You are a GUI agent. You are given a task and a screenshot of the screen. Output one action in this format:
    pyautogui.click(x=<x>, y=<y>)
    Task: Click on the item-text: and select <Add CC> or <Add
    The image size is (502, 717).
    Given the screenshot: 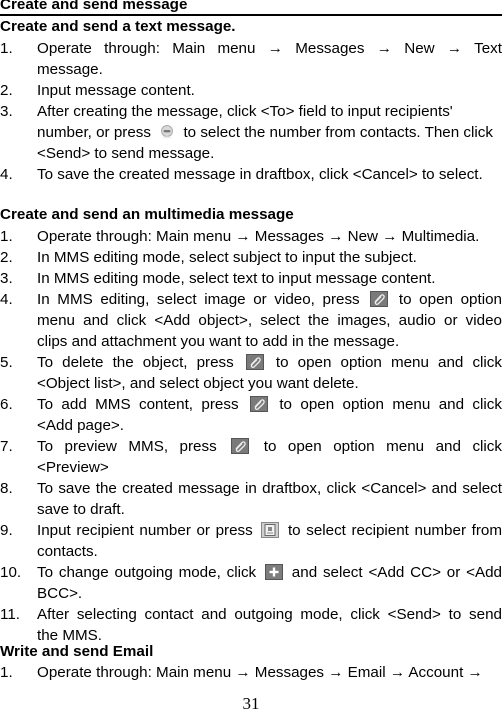 What is the action you would take?
    pyautogui.click(x=396, y=572)
    